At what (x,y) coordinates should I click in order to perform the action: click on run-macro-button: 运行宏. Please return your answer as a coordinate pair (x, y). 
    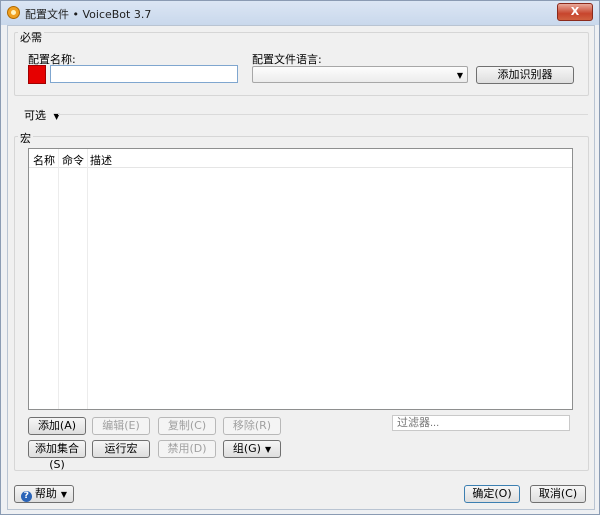
    Looking at the image, I should click on (121, 449).